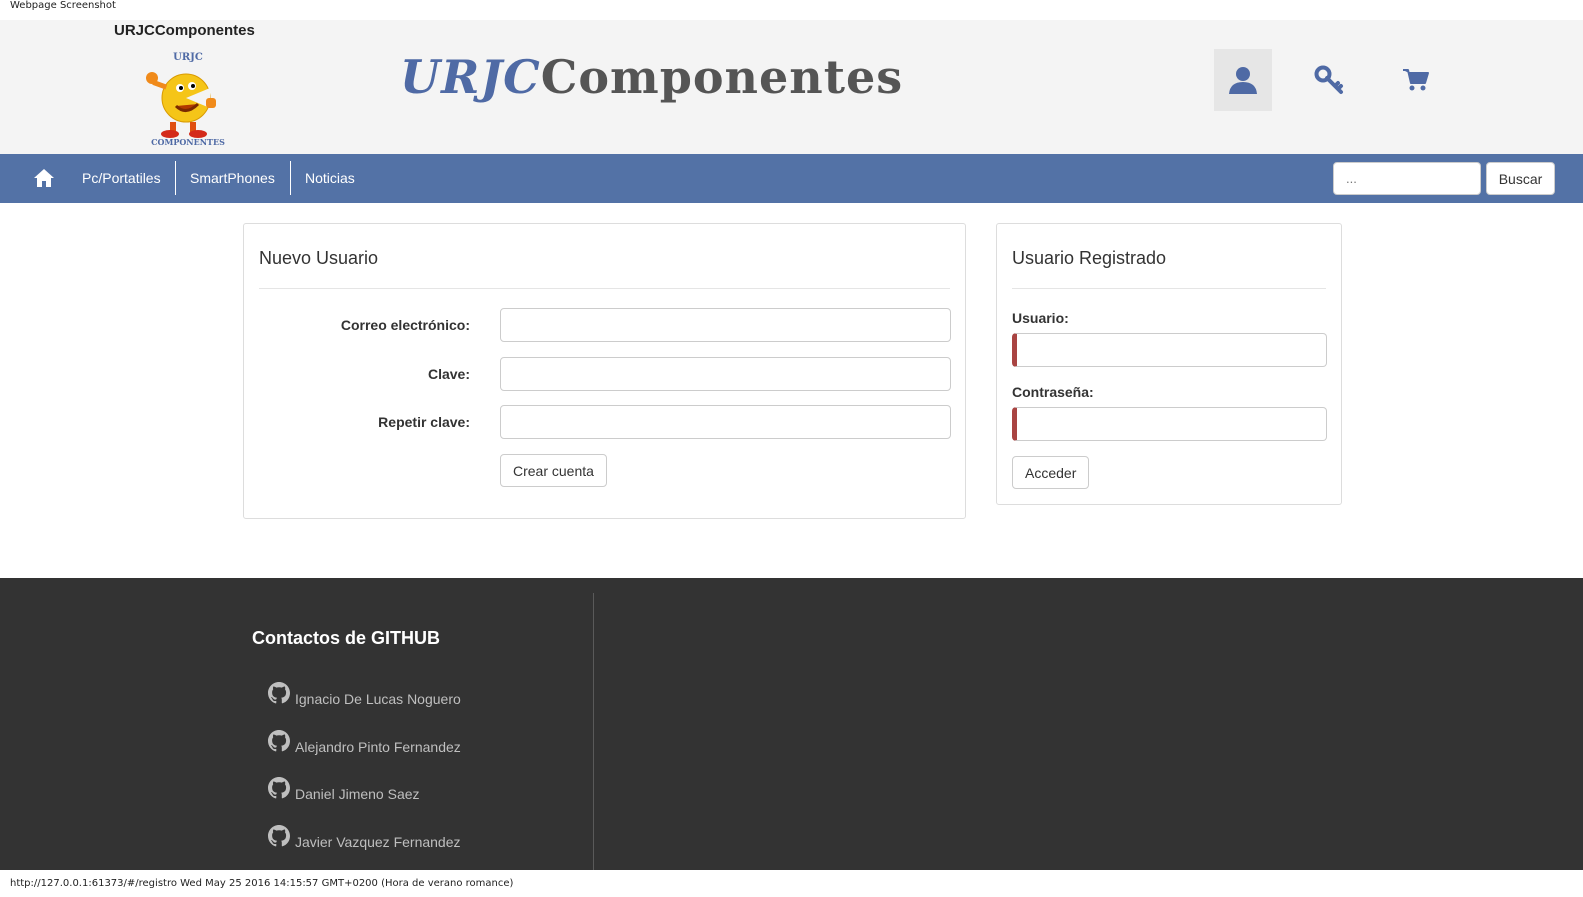 The width and height of the screenshot is (1583, 897). Describe the element at coordinates (722, 77) in the screenshot. I see `brand-part-componentes: Componentes` at that location.